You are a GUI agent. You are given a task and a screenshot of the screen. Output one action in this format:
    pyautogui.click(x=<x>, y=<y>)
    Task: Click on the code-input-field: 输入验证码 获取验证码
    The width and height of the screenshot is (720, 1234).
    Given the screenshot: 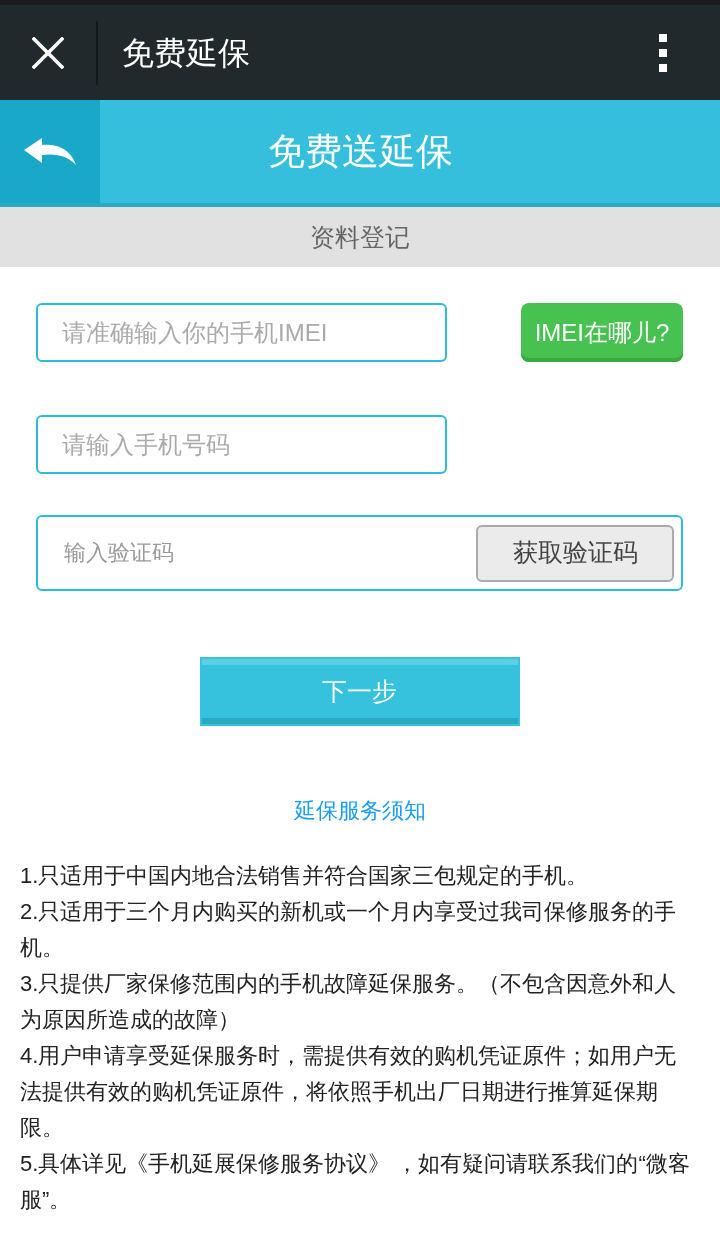 What is the action you would take?
    pyautogui.click(x=359, y=553)
    